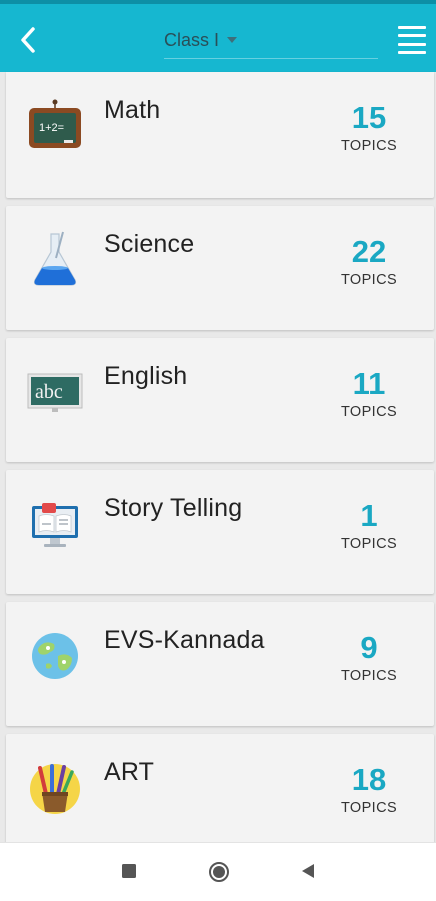 This screenshot has width=436, height=901. What do you see at coordinates (49, 392) in the screenshot?
I see `svg-text: abc` at bounding box center [49, 392].